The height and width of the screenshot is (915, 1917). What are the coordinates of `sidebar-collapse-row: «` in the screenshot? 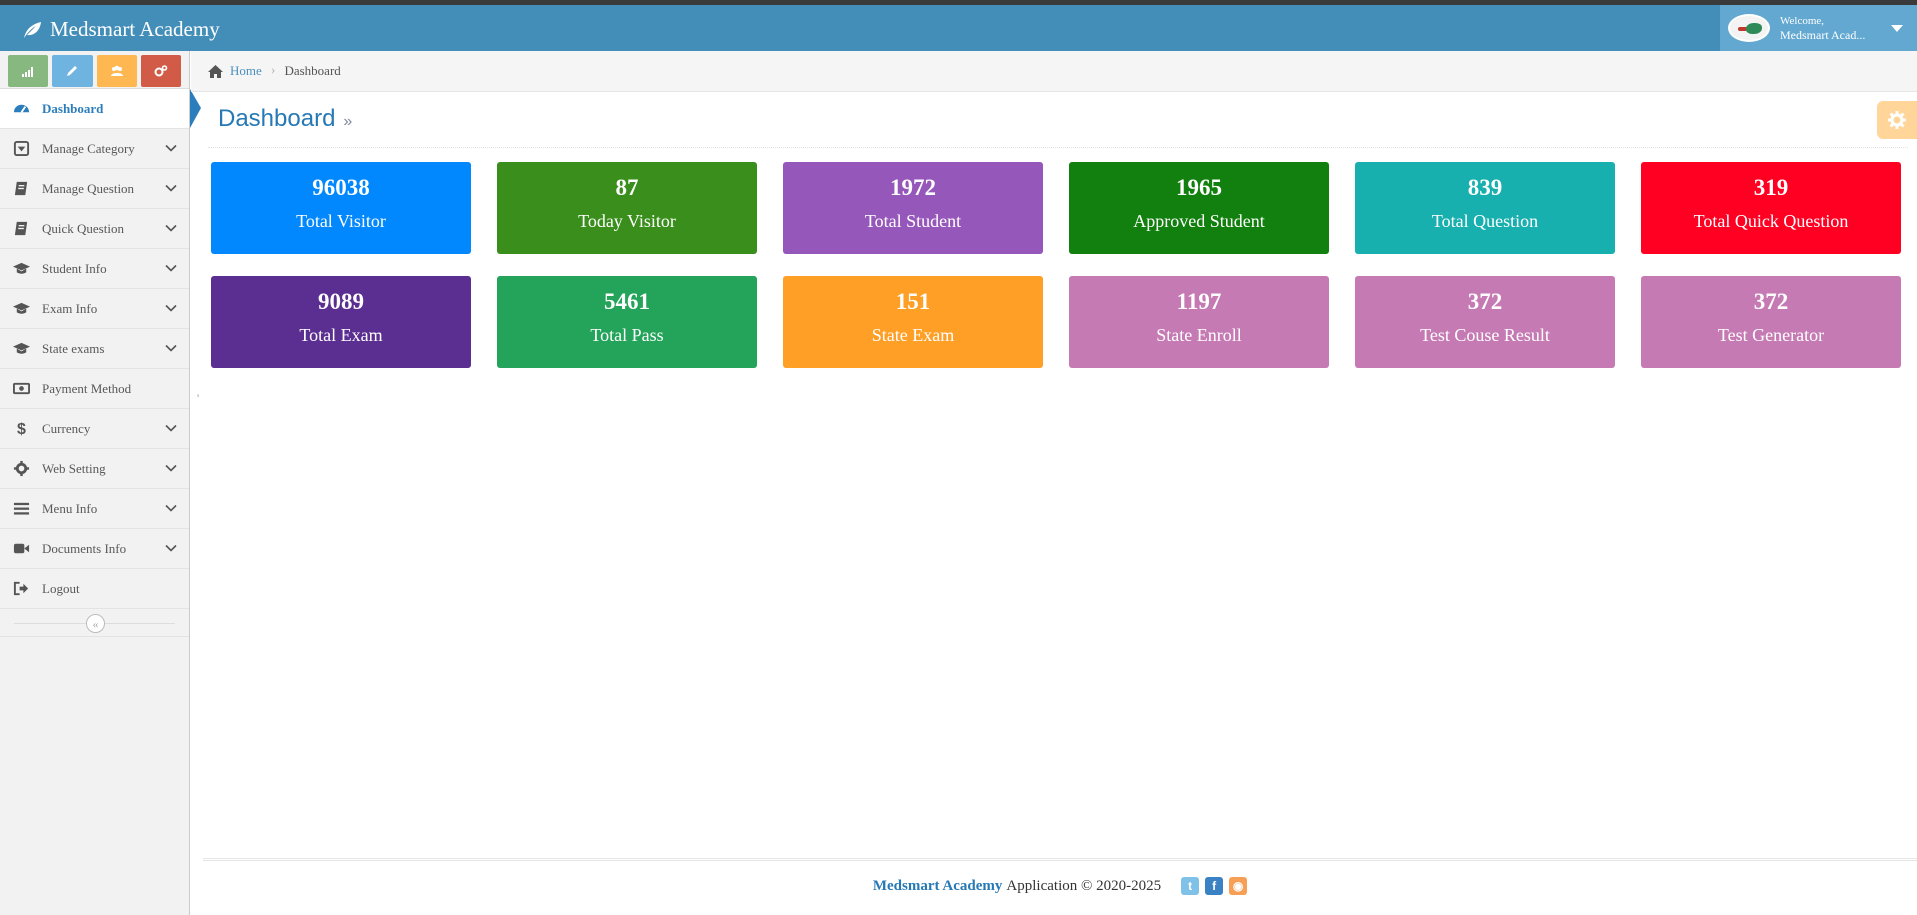 It's located at (94, 623).